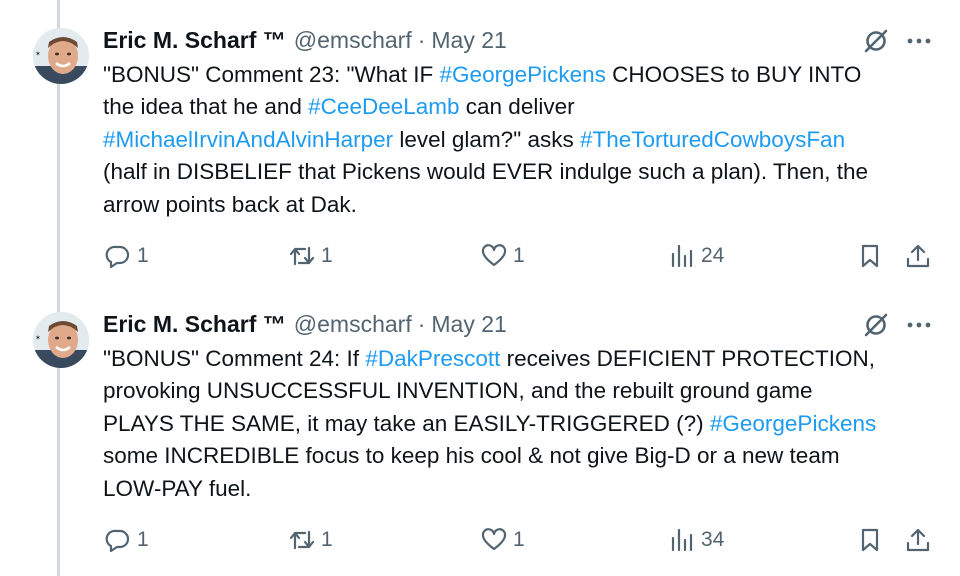  Describe the element at coordinates (486, 139) in the screenshot. I see `tweet-text-segment: level glam?" asks` at that location.